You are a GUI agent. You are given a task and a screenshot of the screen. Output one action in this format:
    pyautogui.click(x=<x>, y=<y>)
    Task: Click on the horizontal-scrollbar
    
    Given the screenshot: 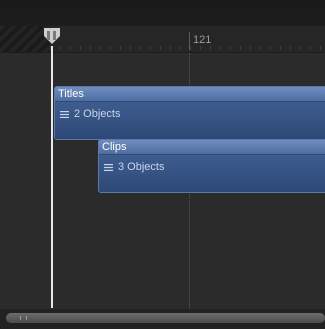 What is the action you would take?
    pyautogui.click(x=165, y=318)
    